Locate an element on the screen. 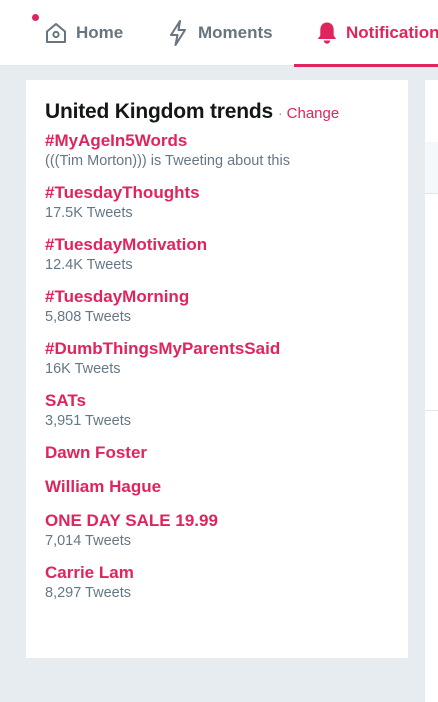 This screenshot has width=438, height=702. trend-name: SATs is located at coordinates (217, 401).